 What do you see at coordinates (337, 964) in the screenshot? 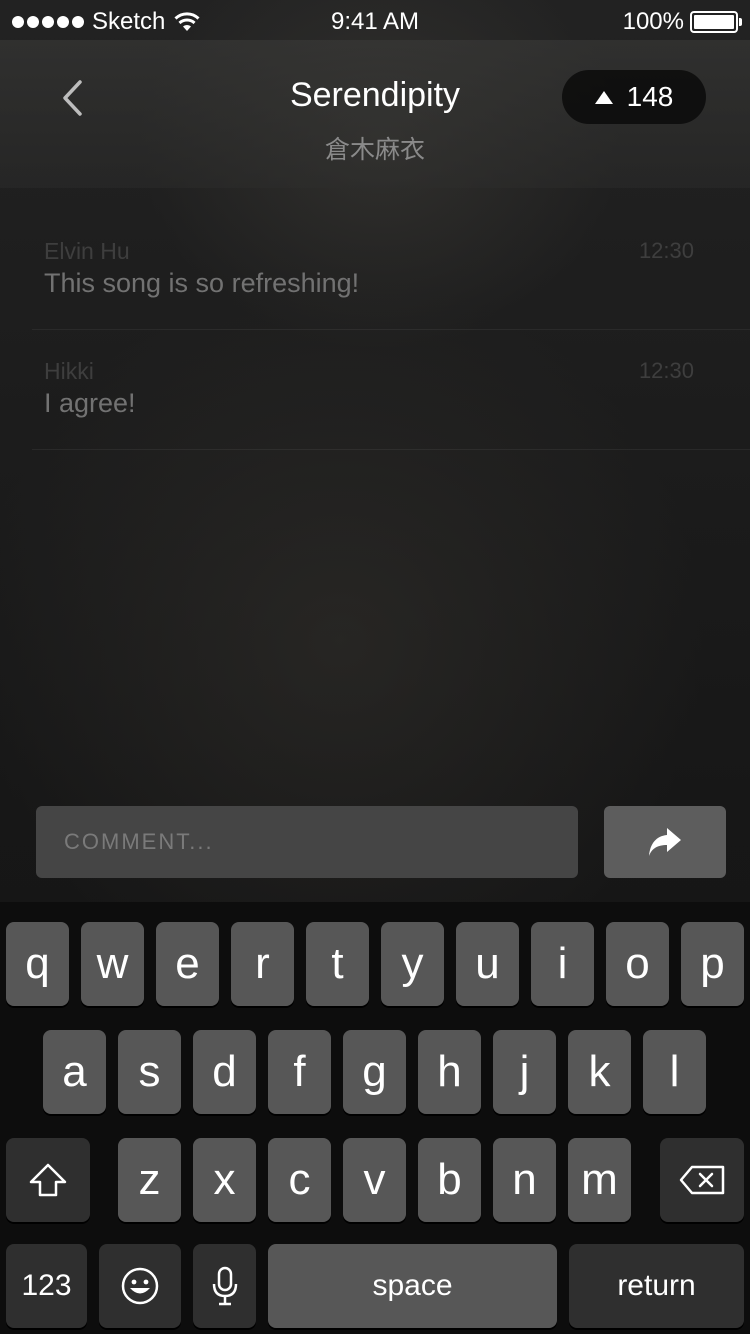
I see `key-t: t` at bounding box center [337, 964].